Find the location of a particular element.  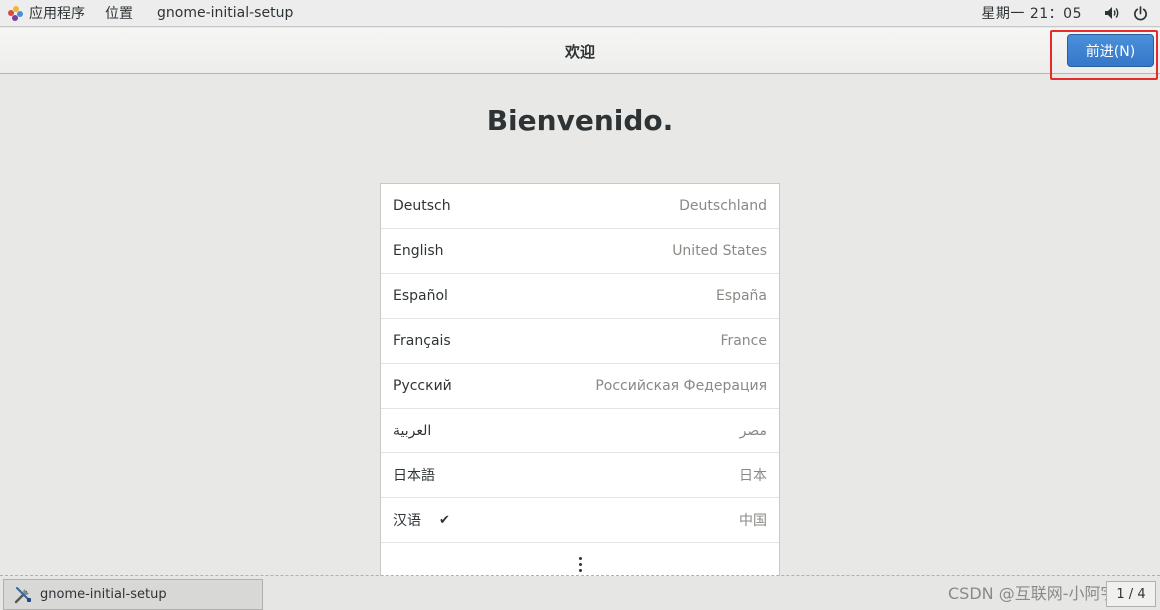

language-name: Deutsch is located at coordinates (422, 206).